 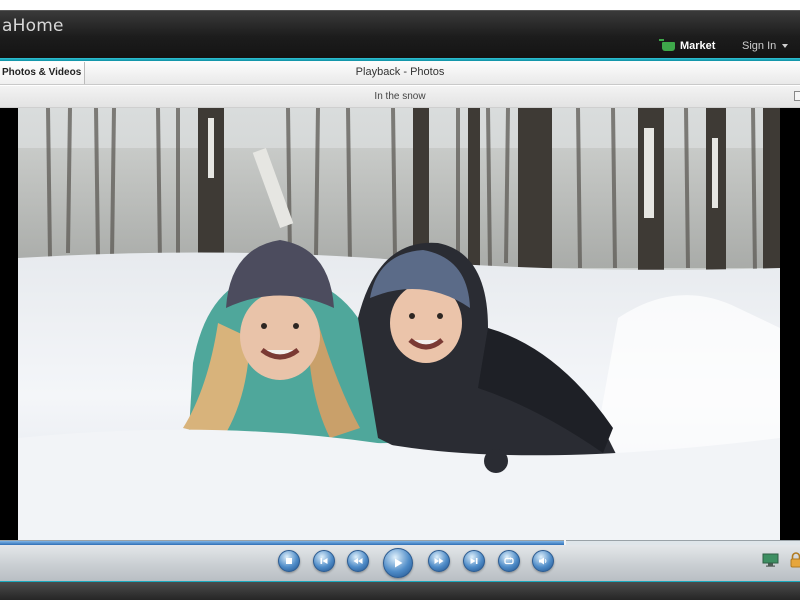 I want to click on stop-button, so click(x=289, y=561).